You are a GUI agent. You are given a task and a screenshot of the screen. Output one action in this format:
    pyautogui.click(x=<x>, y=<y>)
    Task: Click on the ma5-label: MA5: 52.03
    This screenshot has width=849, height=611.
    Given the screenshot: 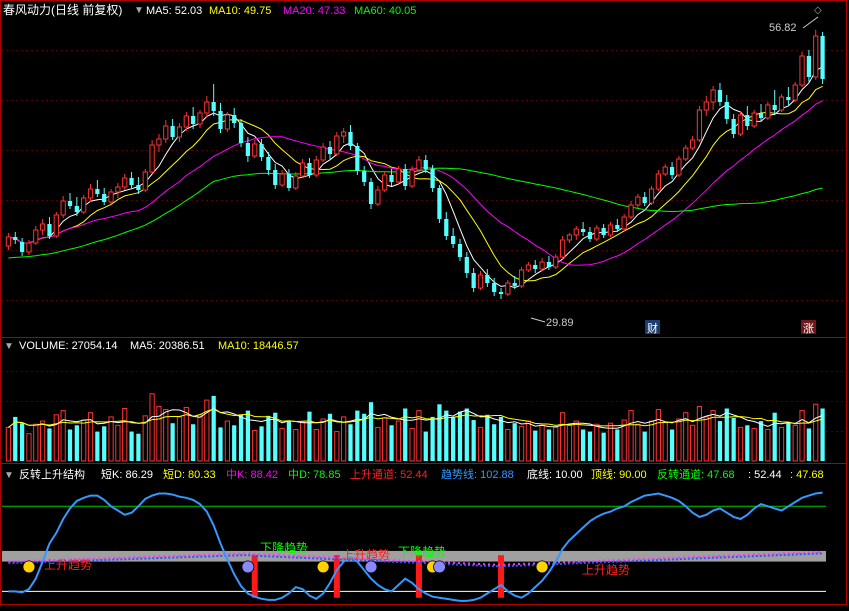 What is the action you would take?
    pyautogui.click(x=174, y=11)
    